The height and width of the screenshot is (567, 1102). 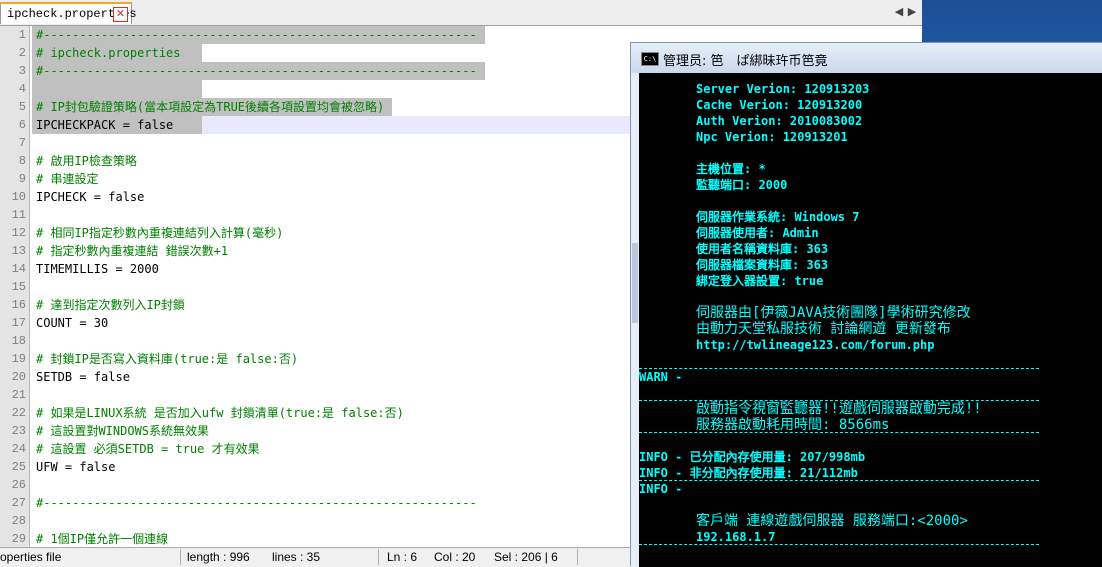 I want to click on console-line: INFO - 已分配內存使用量: 207/998mb, so click(x=752, y=457).